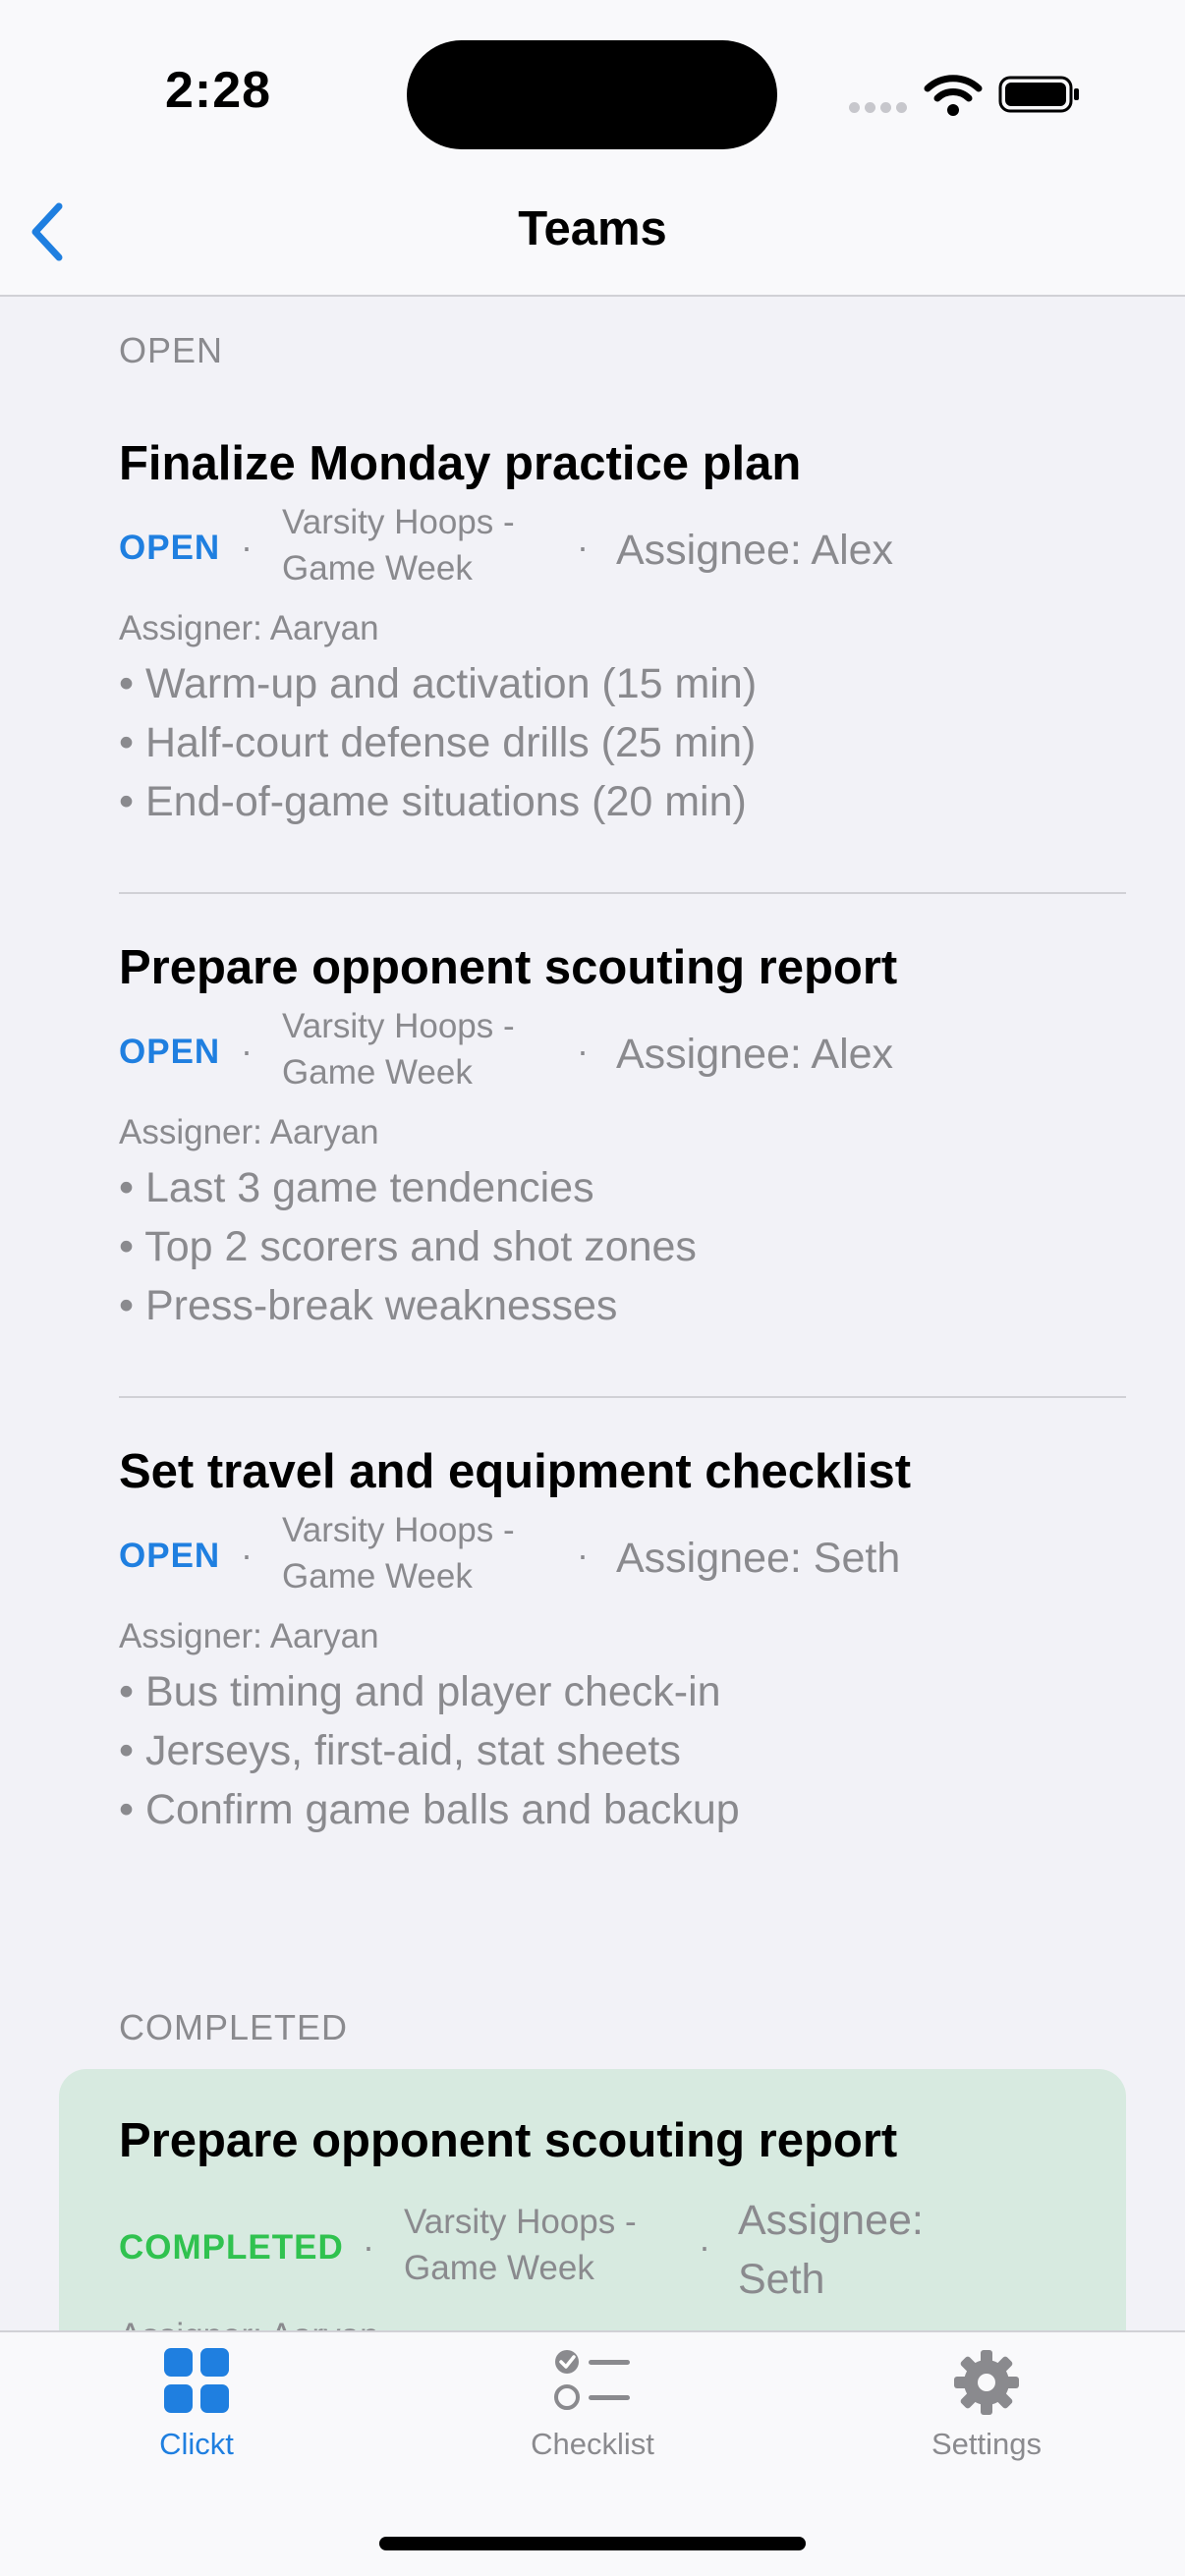 The width and height of the screenshot is (1185, 2576). Describe the element at coordinates (592, 2380) in the screenshot. I see `checklist-icon` at that location.